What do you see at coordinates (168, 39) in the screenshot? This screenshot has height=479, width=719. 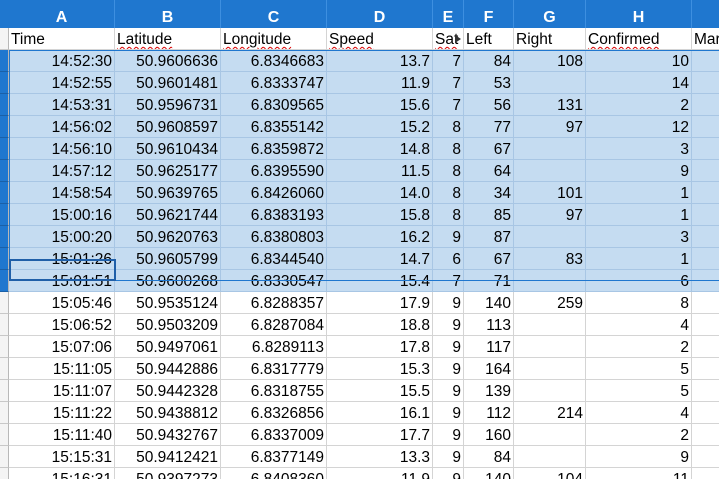 I see `header-cell-latitude: Latitude` at bounding box center [168, 39].